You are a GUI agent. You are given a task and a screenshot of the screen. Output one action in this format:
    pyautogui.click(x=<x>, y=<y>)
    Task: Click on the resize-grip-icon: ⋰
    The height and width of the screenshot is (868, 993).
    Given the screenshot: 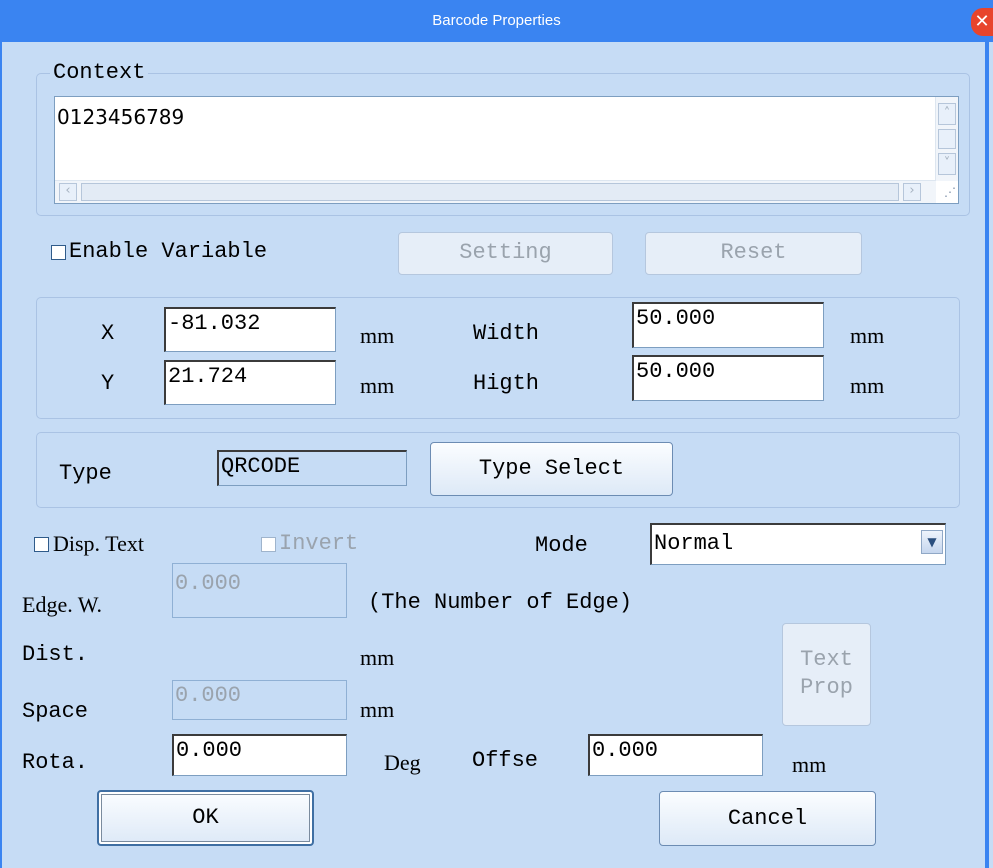 What is the action you would take?
    pyautogui.click(x=947, y=192)
    